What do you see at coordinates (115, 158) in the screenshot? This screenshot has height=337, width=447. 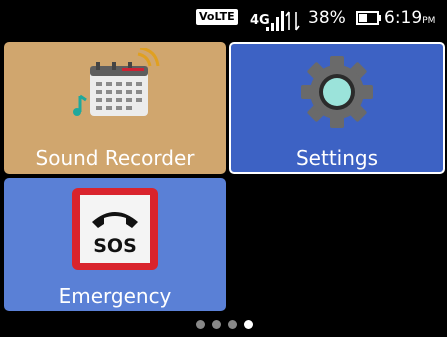 I see `app-label: Sound Recorder` at bounding box center [115, 158].